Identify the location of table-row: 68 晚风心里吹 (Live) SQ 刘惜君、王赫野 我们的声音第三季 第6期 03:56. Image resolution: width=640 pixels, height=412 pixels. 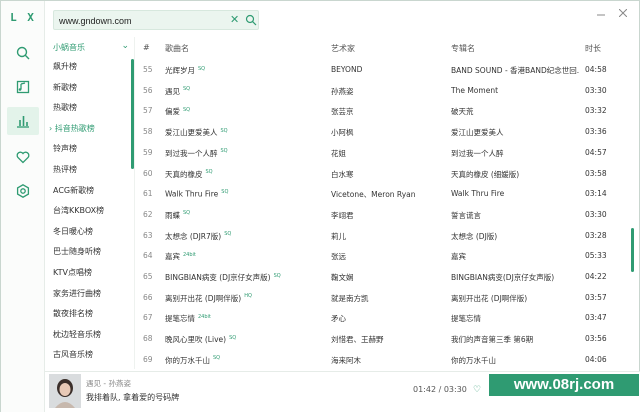
(383, 338).